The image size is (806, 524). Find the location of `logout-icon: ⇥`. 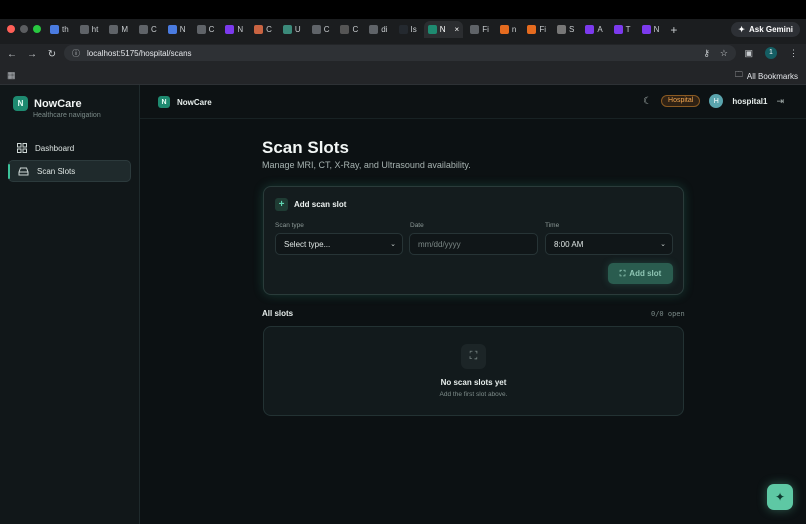

logout-icon: ⇥ is located at coordinates (780, 101).